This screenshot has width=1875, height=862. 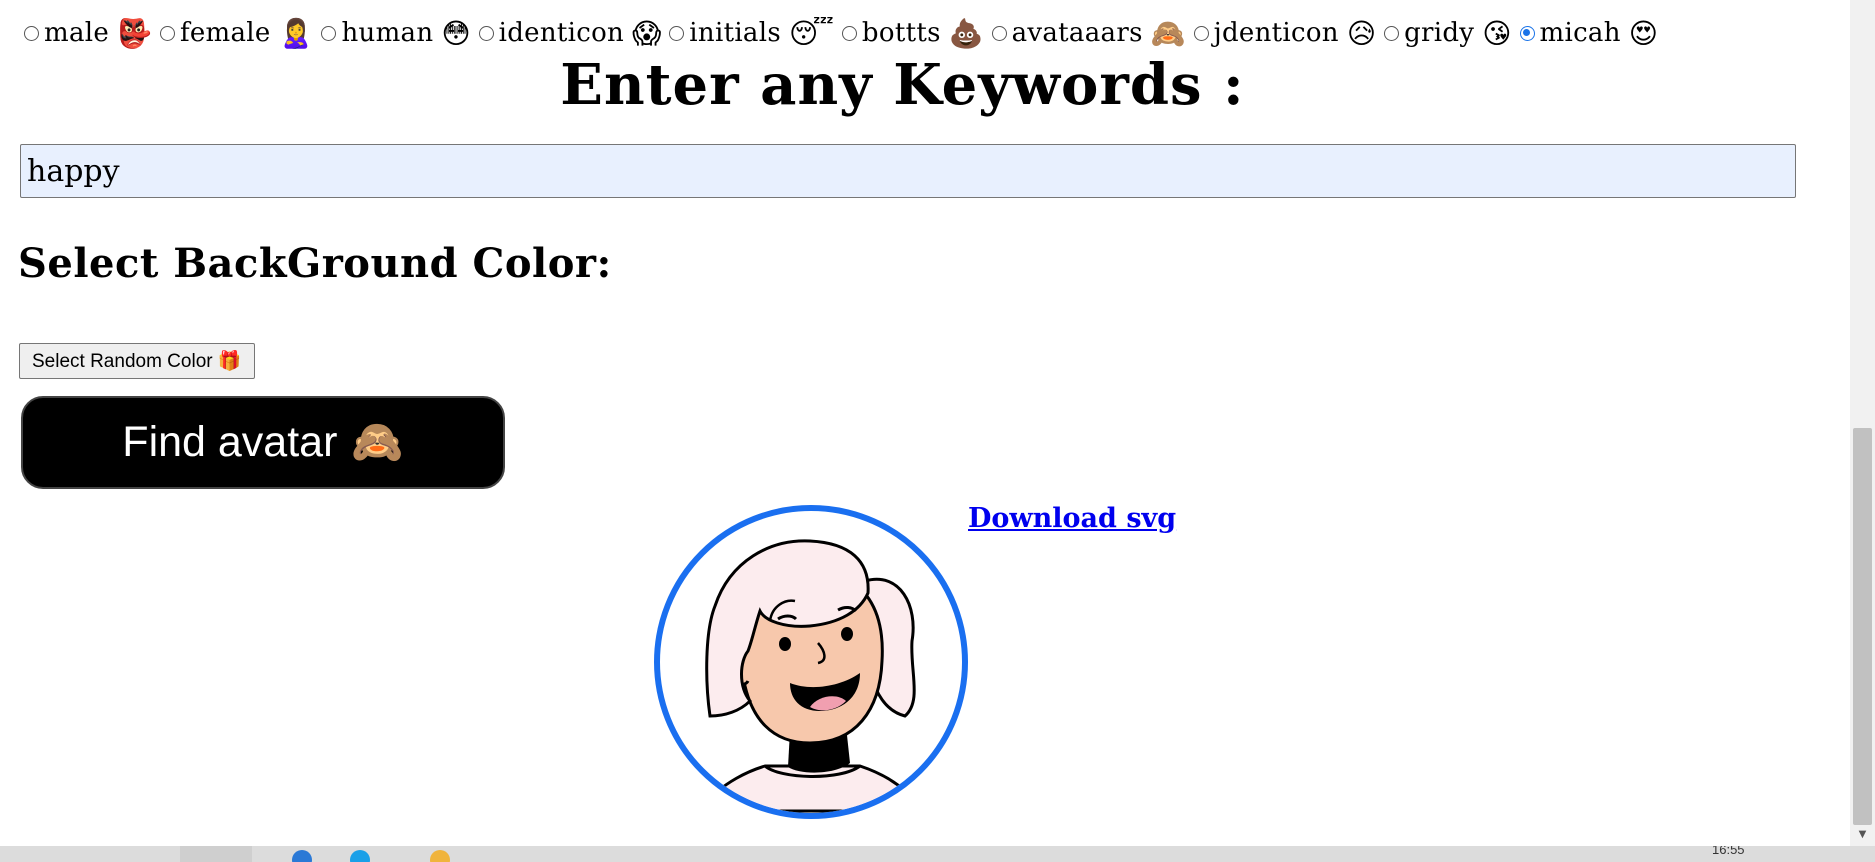 I want to click on keywords-input-value: happy, so click(x=73, y=171).